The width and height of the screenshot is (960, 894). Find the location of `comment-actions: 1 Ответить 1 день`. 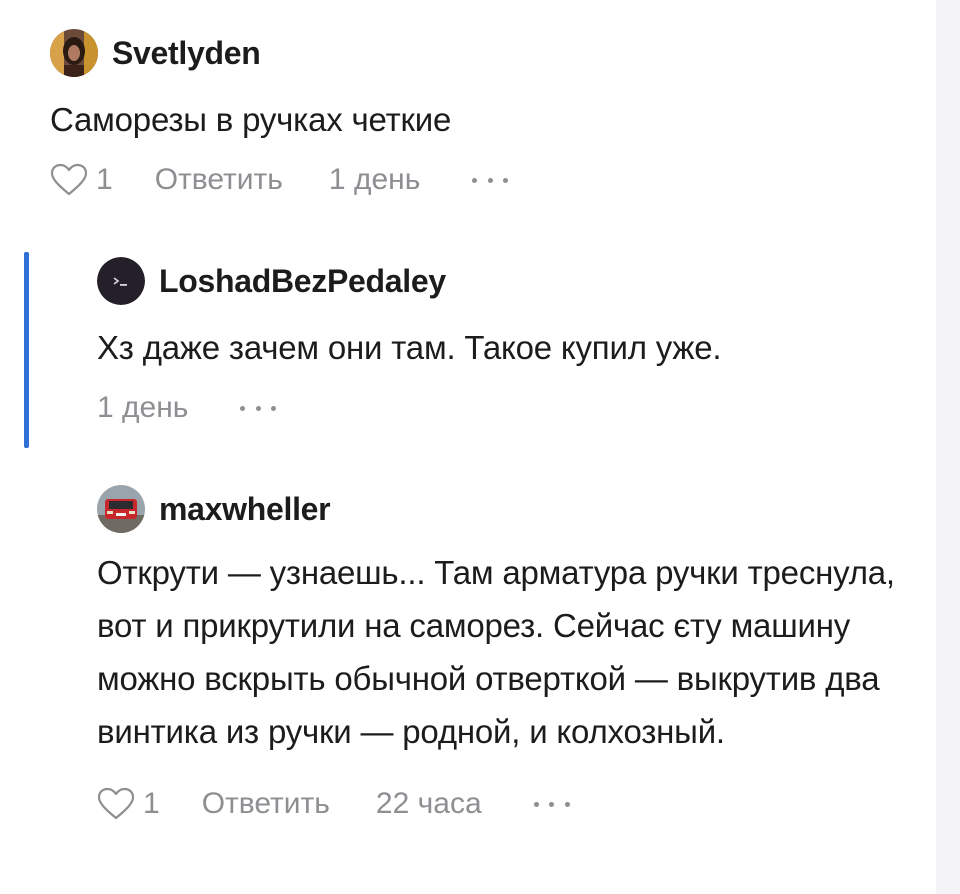

comment-actions: 1 Ответить 1 день is located at coordinates (480, 180).